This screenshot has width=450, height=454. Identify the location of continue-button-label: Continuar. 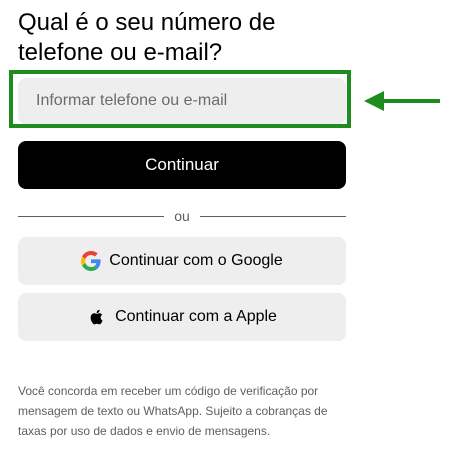
(182, 164).